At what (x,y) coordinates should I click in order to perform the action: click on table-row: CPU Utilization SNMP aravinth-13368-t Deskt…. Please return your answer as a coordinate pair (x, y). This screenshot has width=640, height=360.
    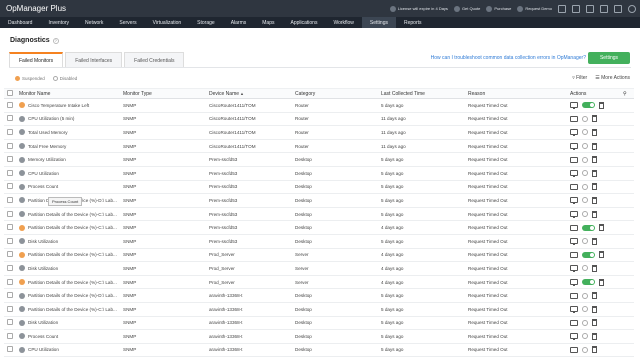
    Looking at the image, I should click on (319, 351).